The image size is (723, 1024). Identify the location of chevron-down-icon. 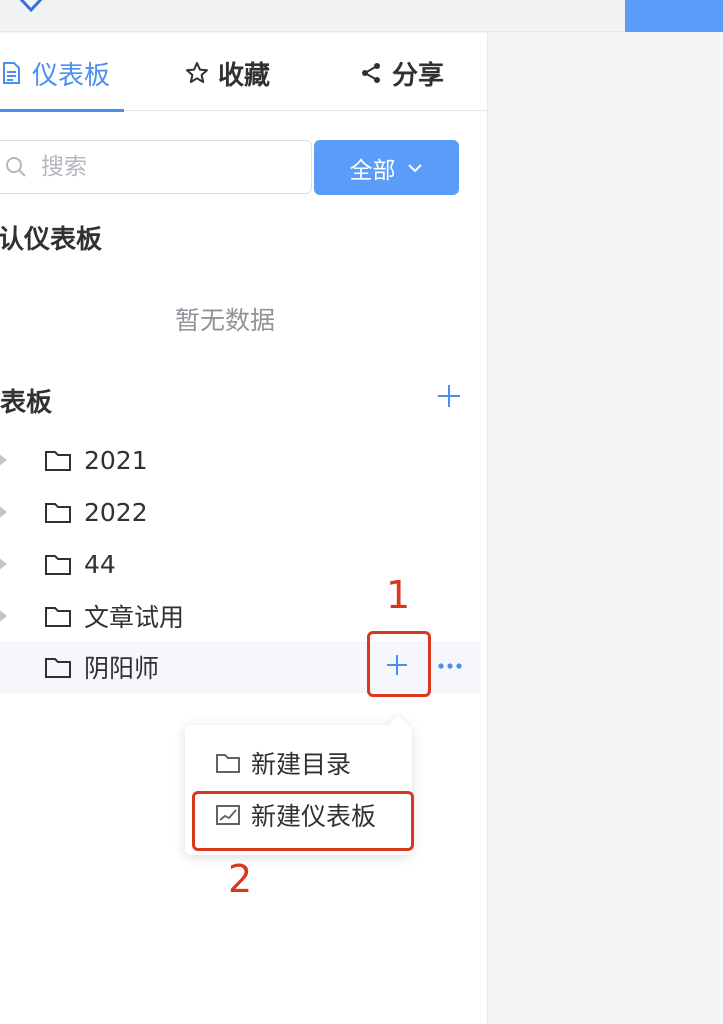
(414, 167).